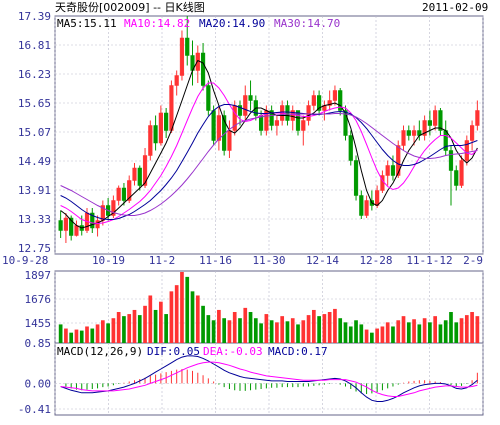 The image size is (500, 425). Describe the element at coordinates (215, 260) in the screenshot. I see `date-tick-label: 11-16` at that location.